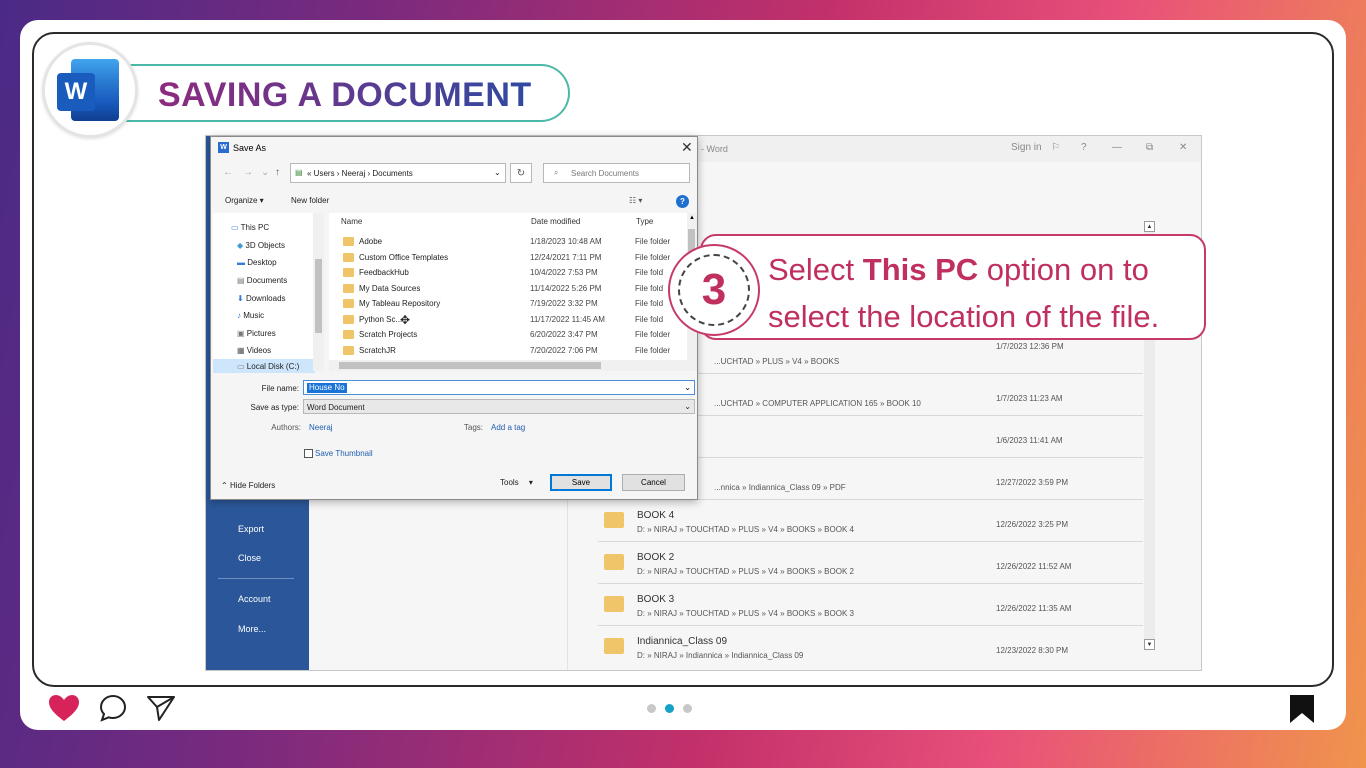  I want to click on sidebar-item-export: Export, so click(251, 529).